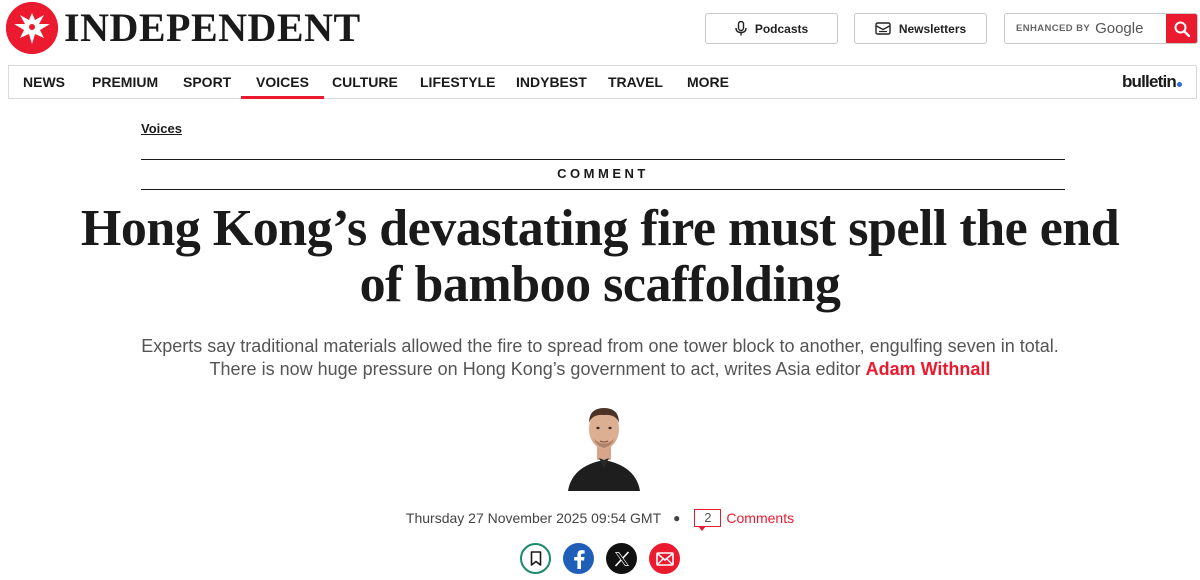 This screenshot has height=580, width=1200. I want to click on podcasts-button: Podcasts, so click(771, 28).